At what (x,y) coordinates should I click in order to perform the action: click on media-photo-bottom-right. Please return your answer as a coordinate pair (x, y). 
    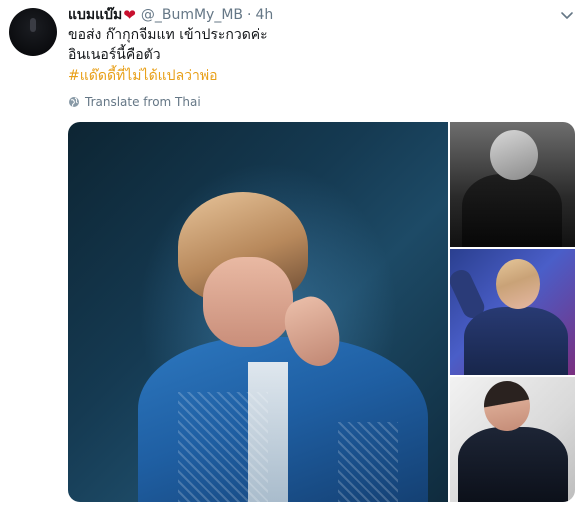
    Looking at the image, I should click on (512, 439).